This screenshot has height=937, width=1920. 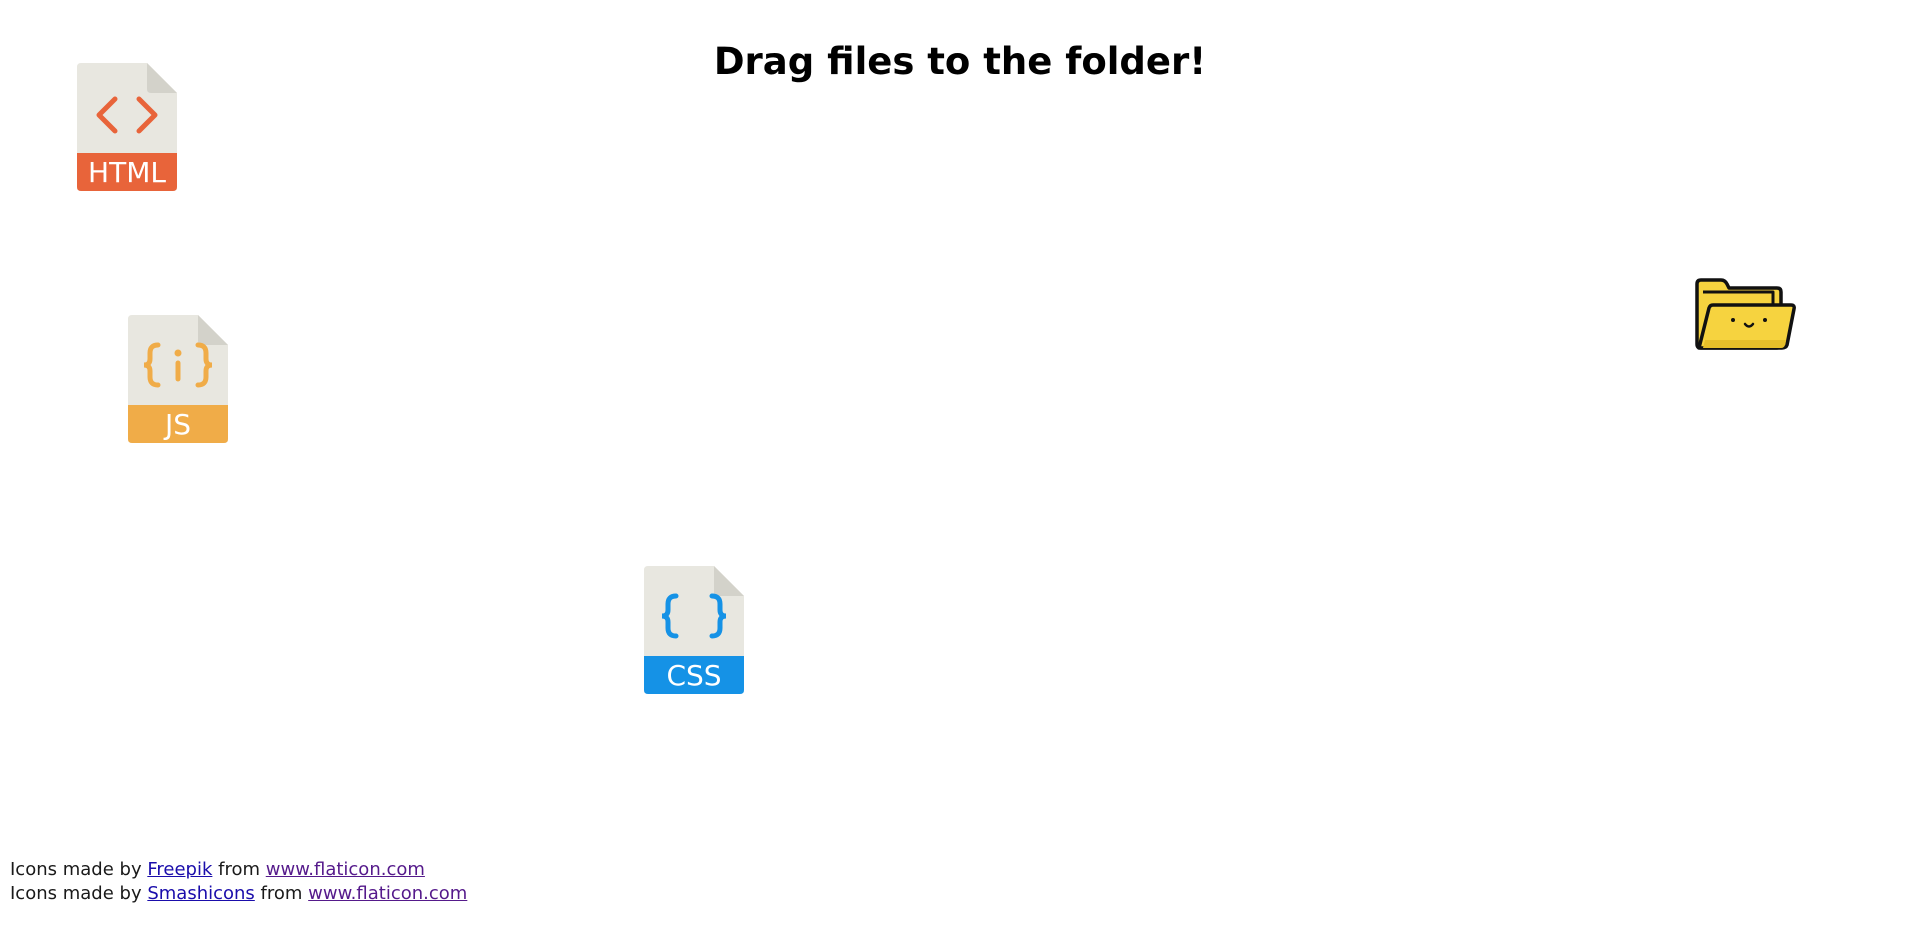 I want to click on smashicons-link: Smashicons, so click(x=200, y=893).